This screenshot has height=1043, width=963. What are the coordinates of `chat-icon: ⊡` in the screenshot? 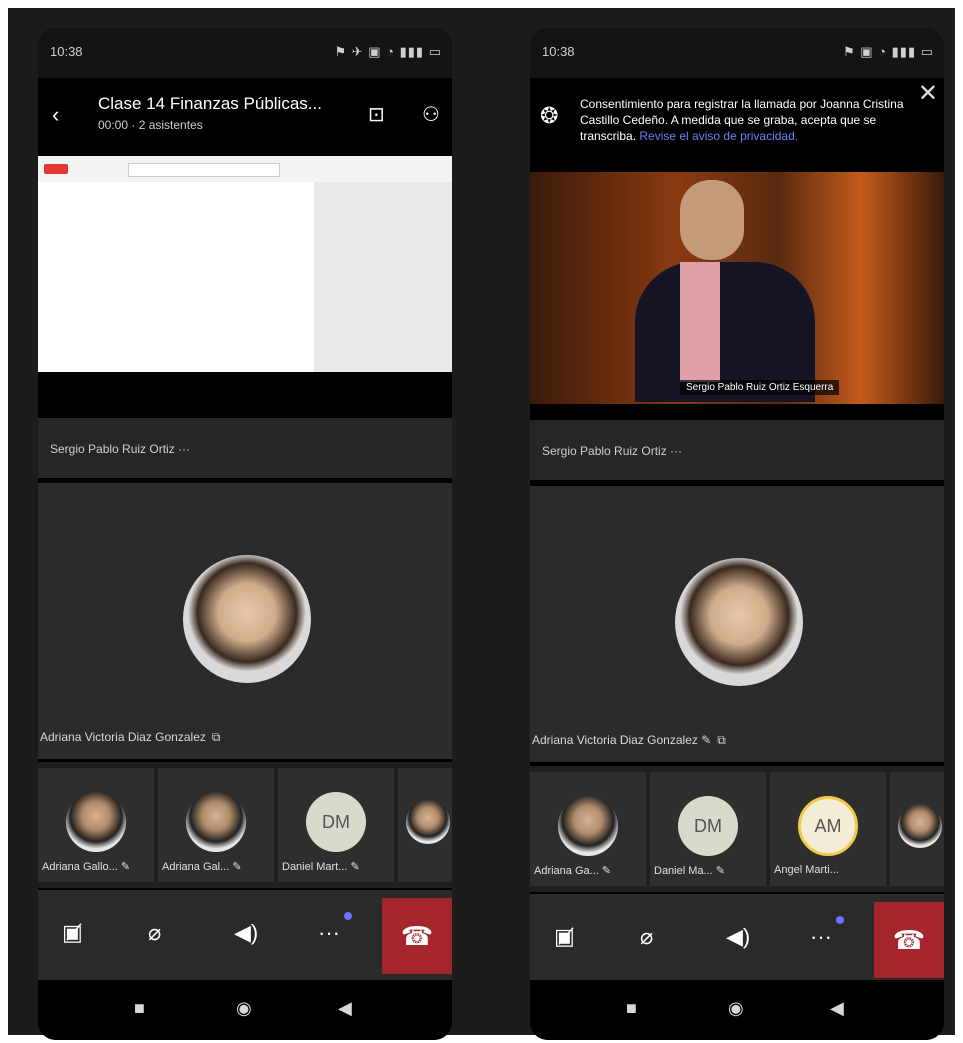 It's located at (376, 114).